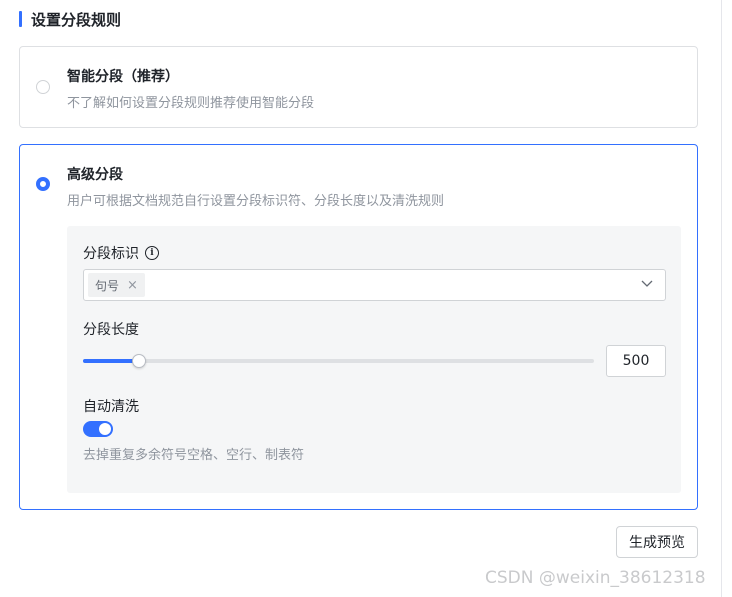 Image resolution: width=732 pixels, height=597 pixels. What do you see at coordinates (139, 361) in the screenshot?
I see `slider-thumb` at bounding box center [139, 361].